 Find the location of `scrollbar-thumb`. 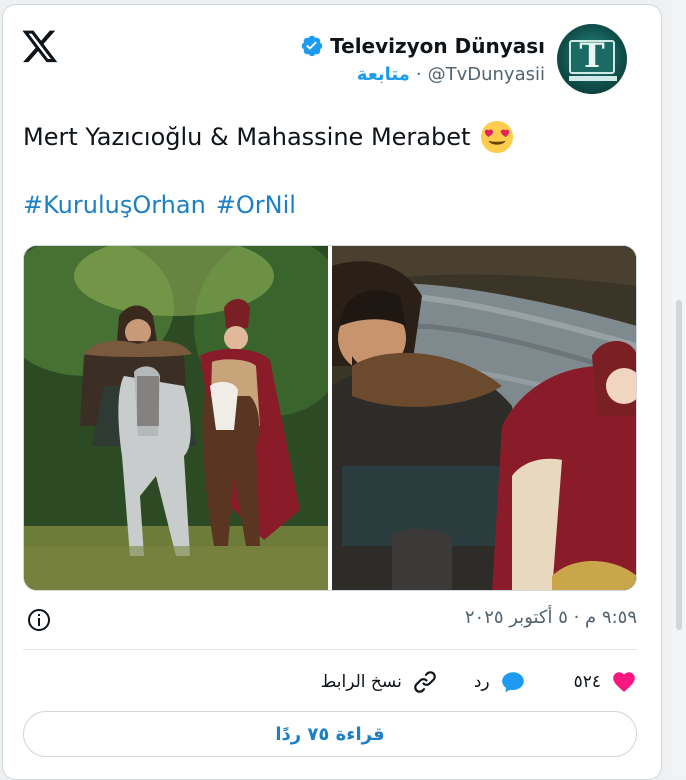

scrollbar-thumb is located at coordinates (679, 465).